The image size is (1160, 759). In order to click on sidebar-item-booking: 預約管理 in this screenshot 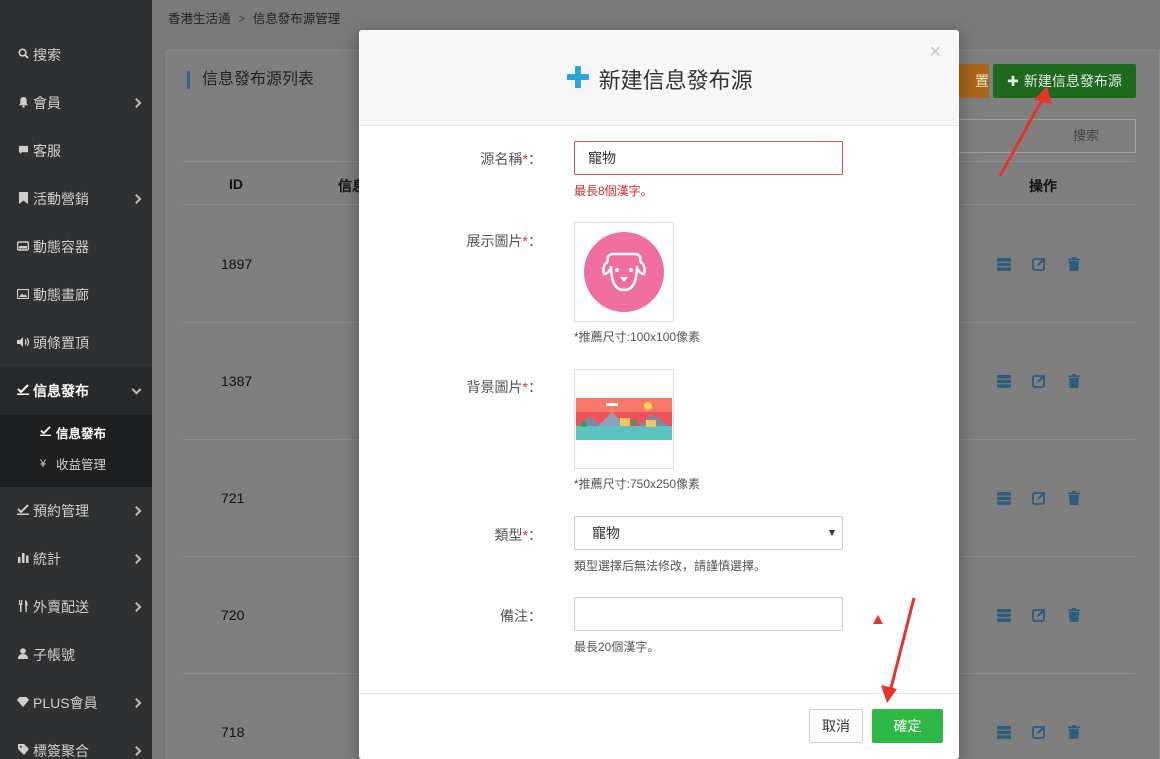, I will do `click(76, 511)`.